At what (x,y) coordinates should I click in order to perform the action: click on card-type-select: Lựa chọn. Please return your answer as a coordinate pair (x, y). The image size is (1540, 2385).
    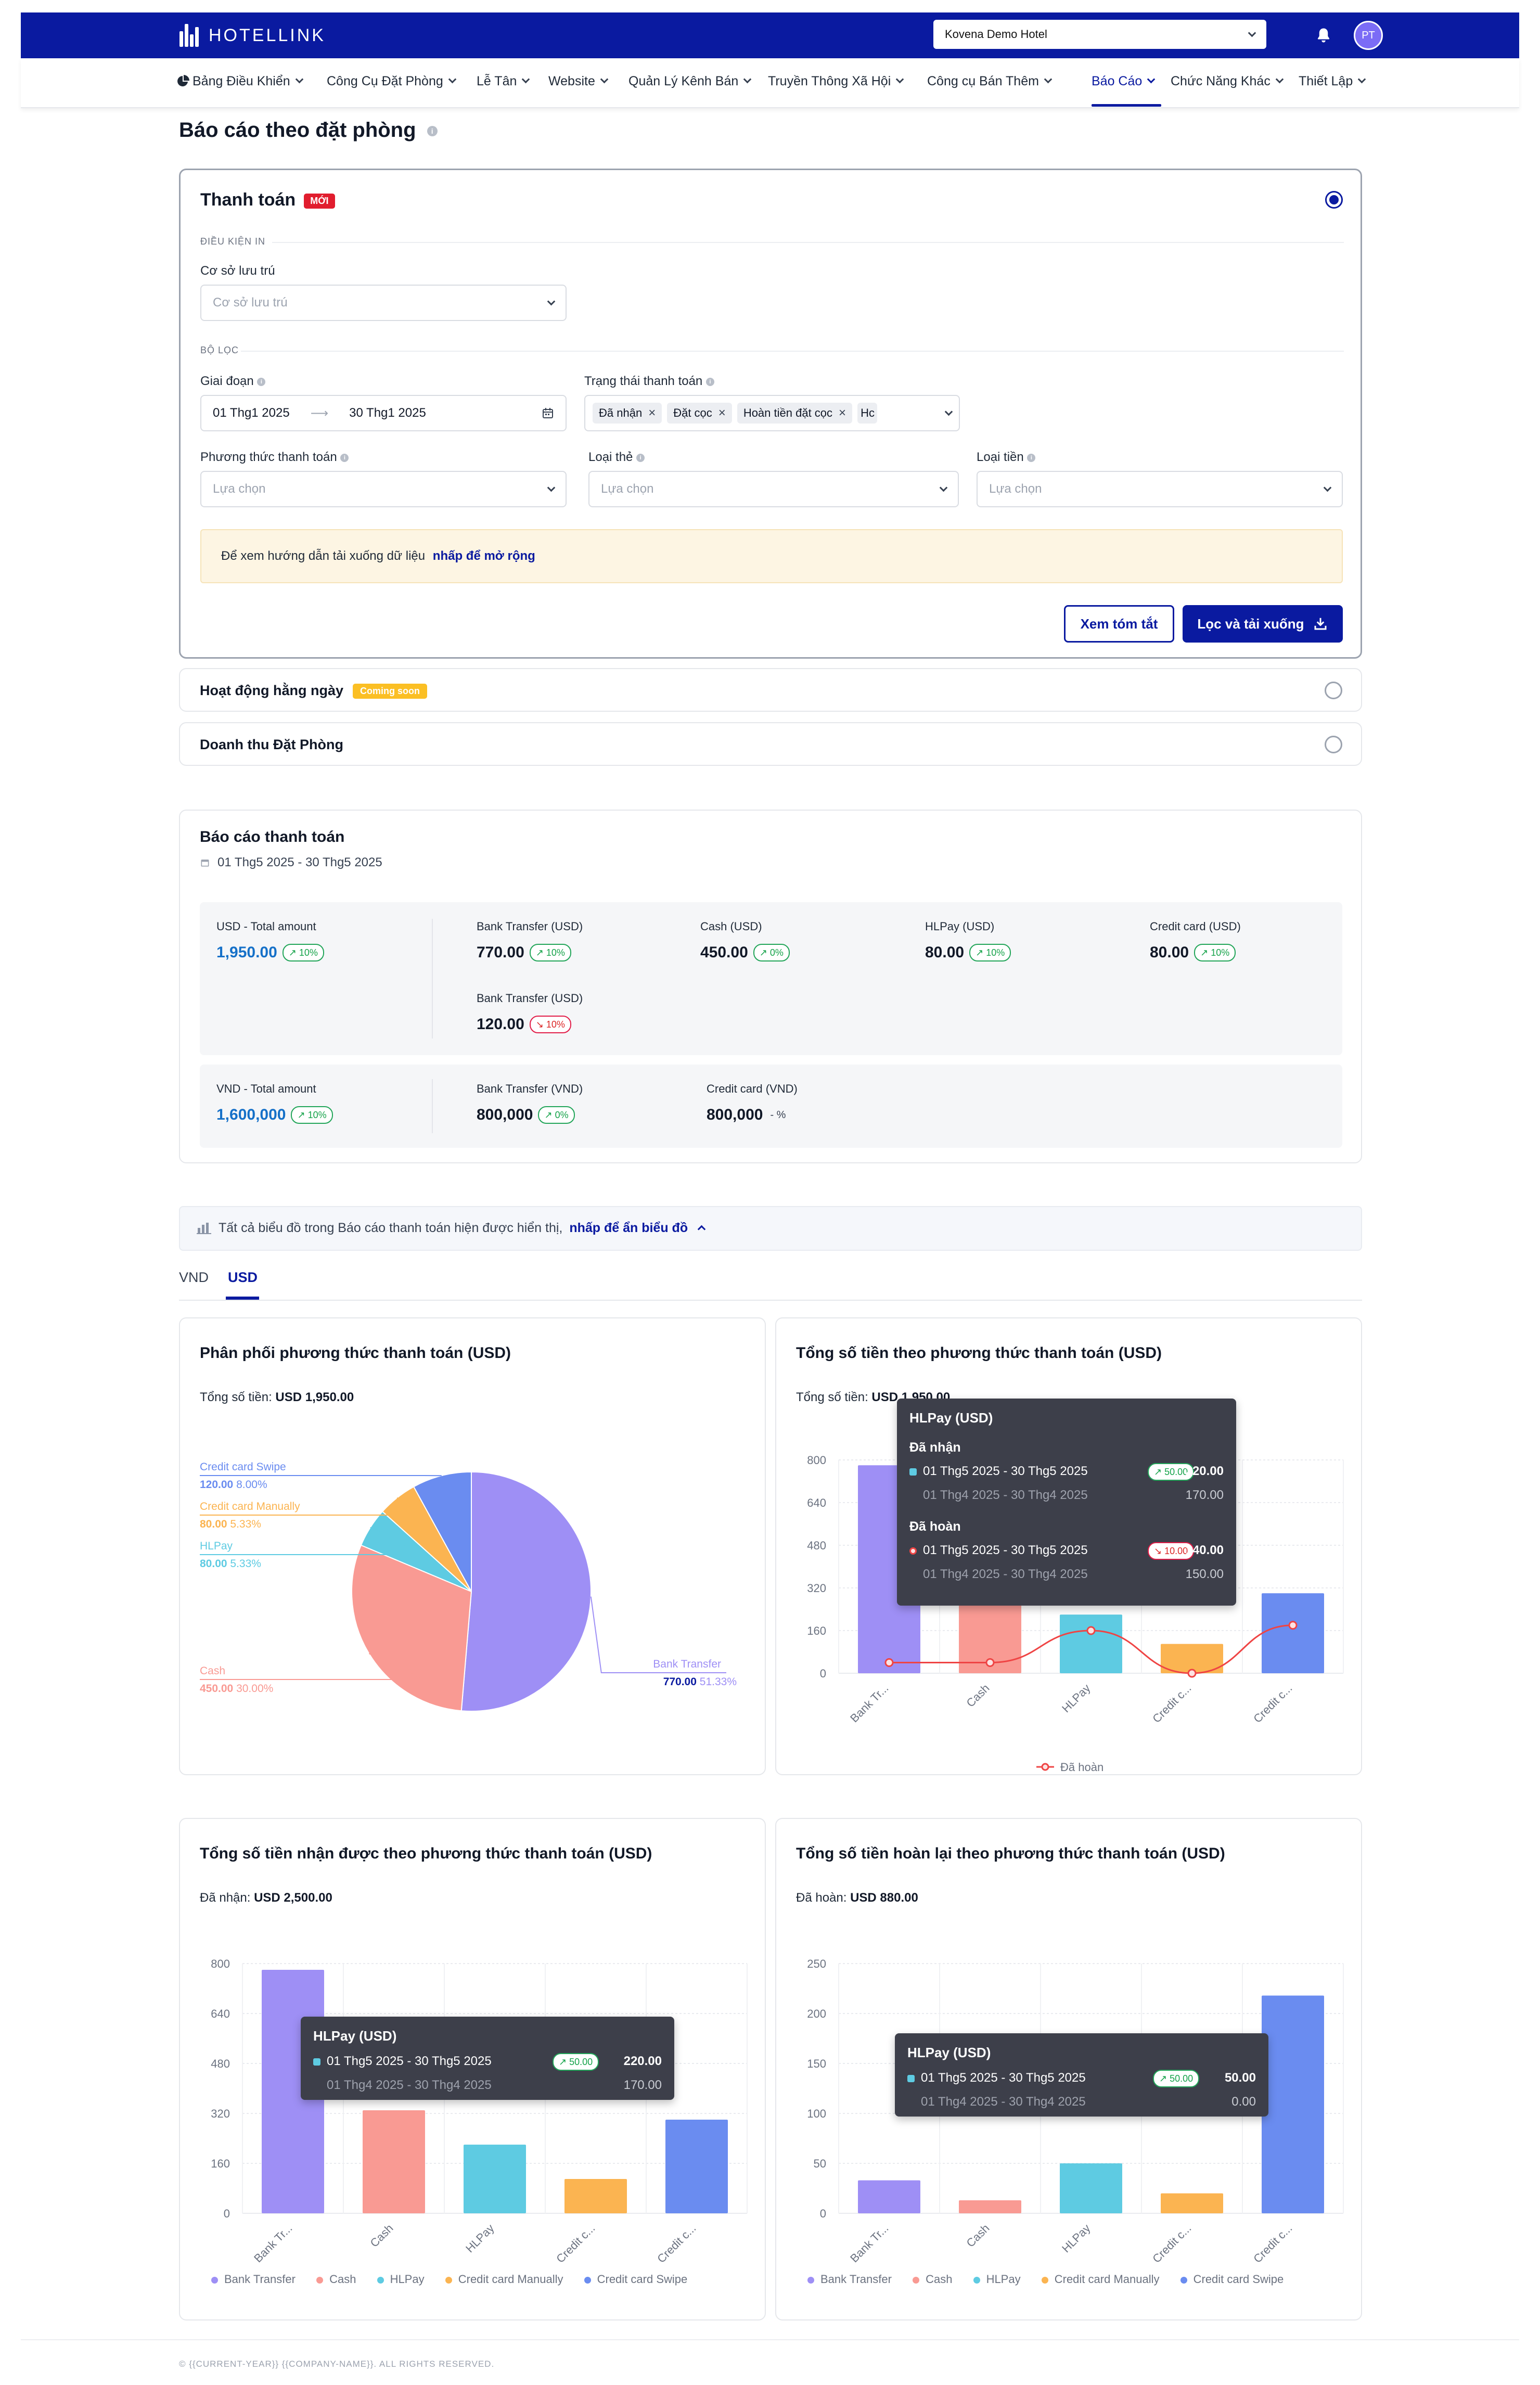
    Looking at the image, I should click on (773, 489).